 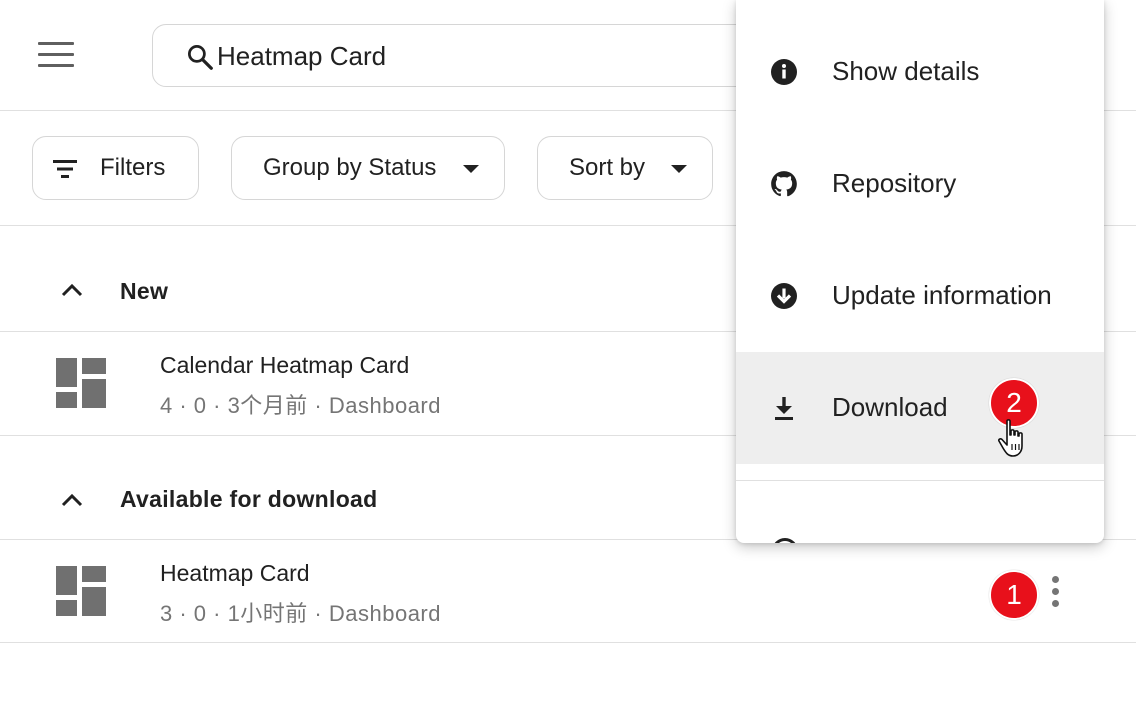 I want to click on search-box, so click(x=472, y=55).